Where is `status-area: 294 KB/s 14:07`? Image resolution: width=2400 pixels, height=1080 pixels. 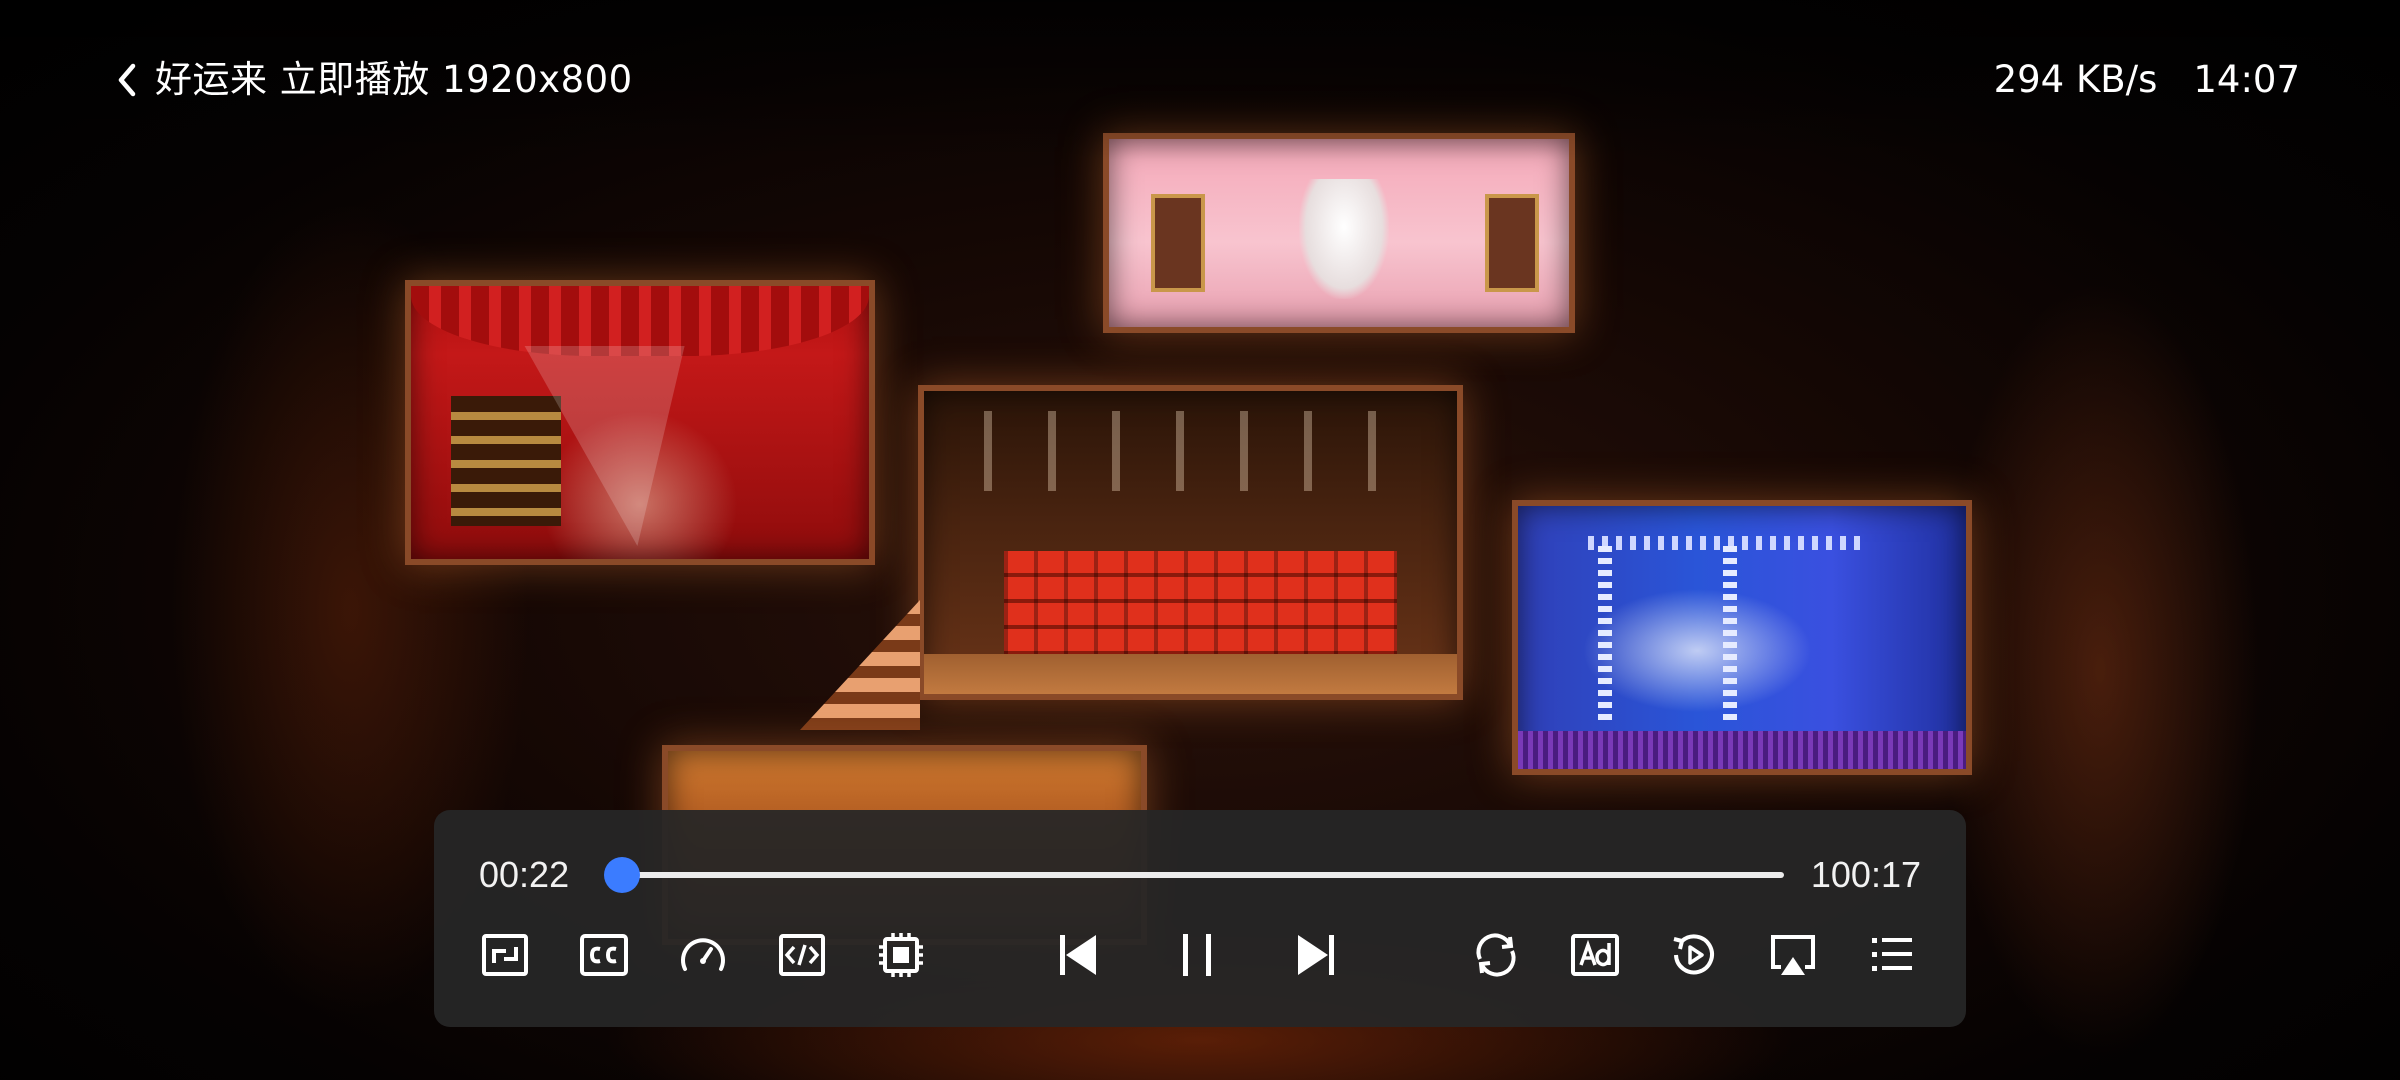
status-area: 294 KB/s 14:07 is located at coordinates (2147, 80).